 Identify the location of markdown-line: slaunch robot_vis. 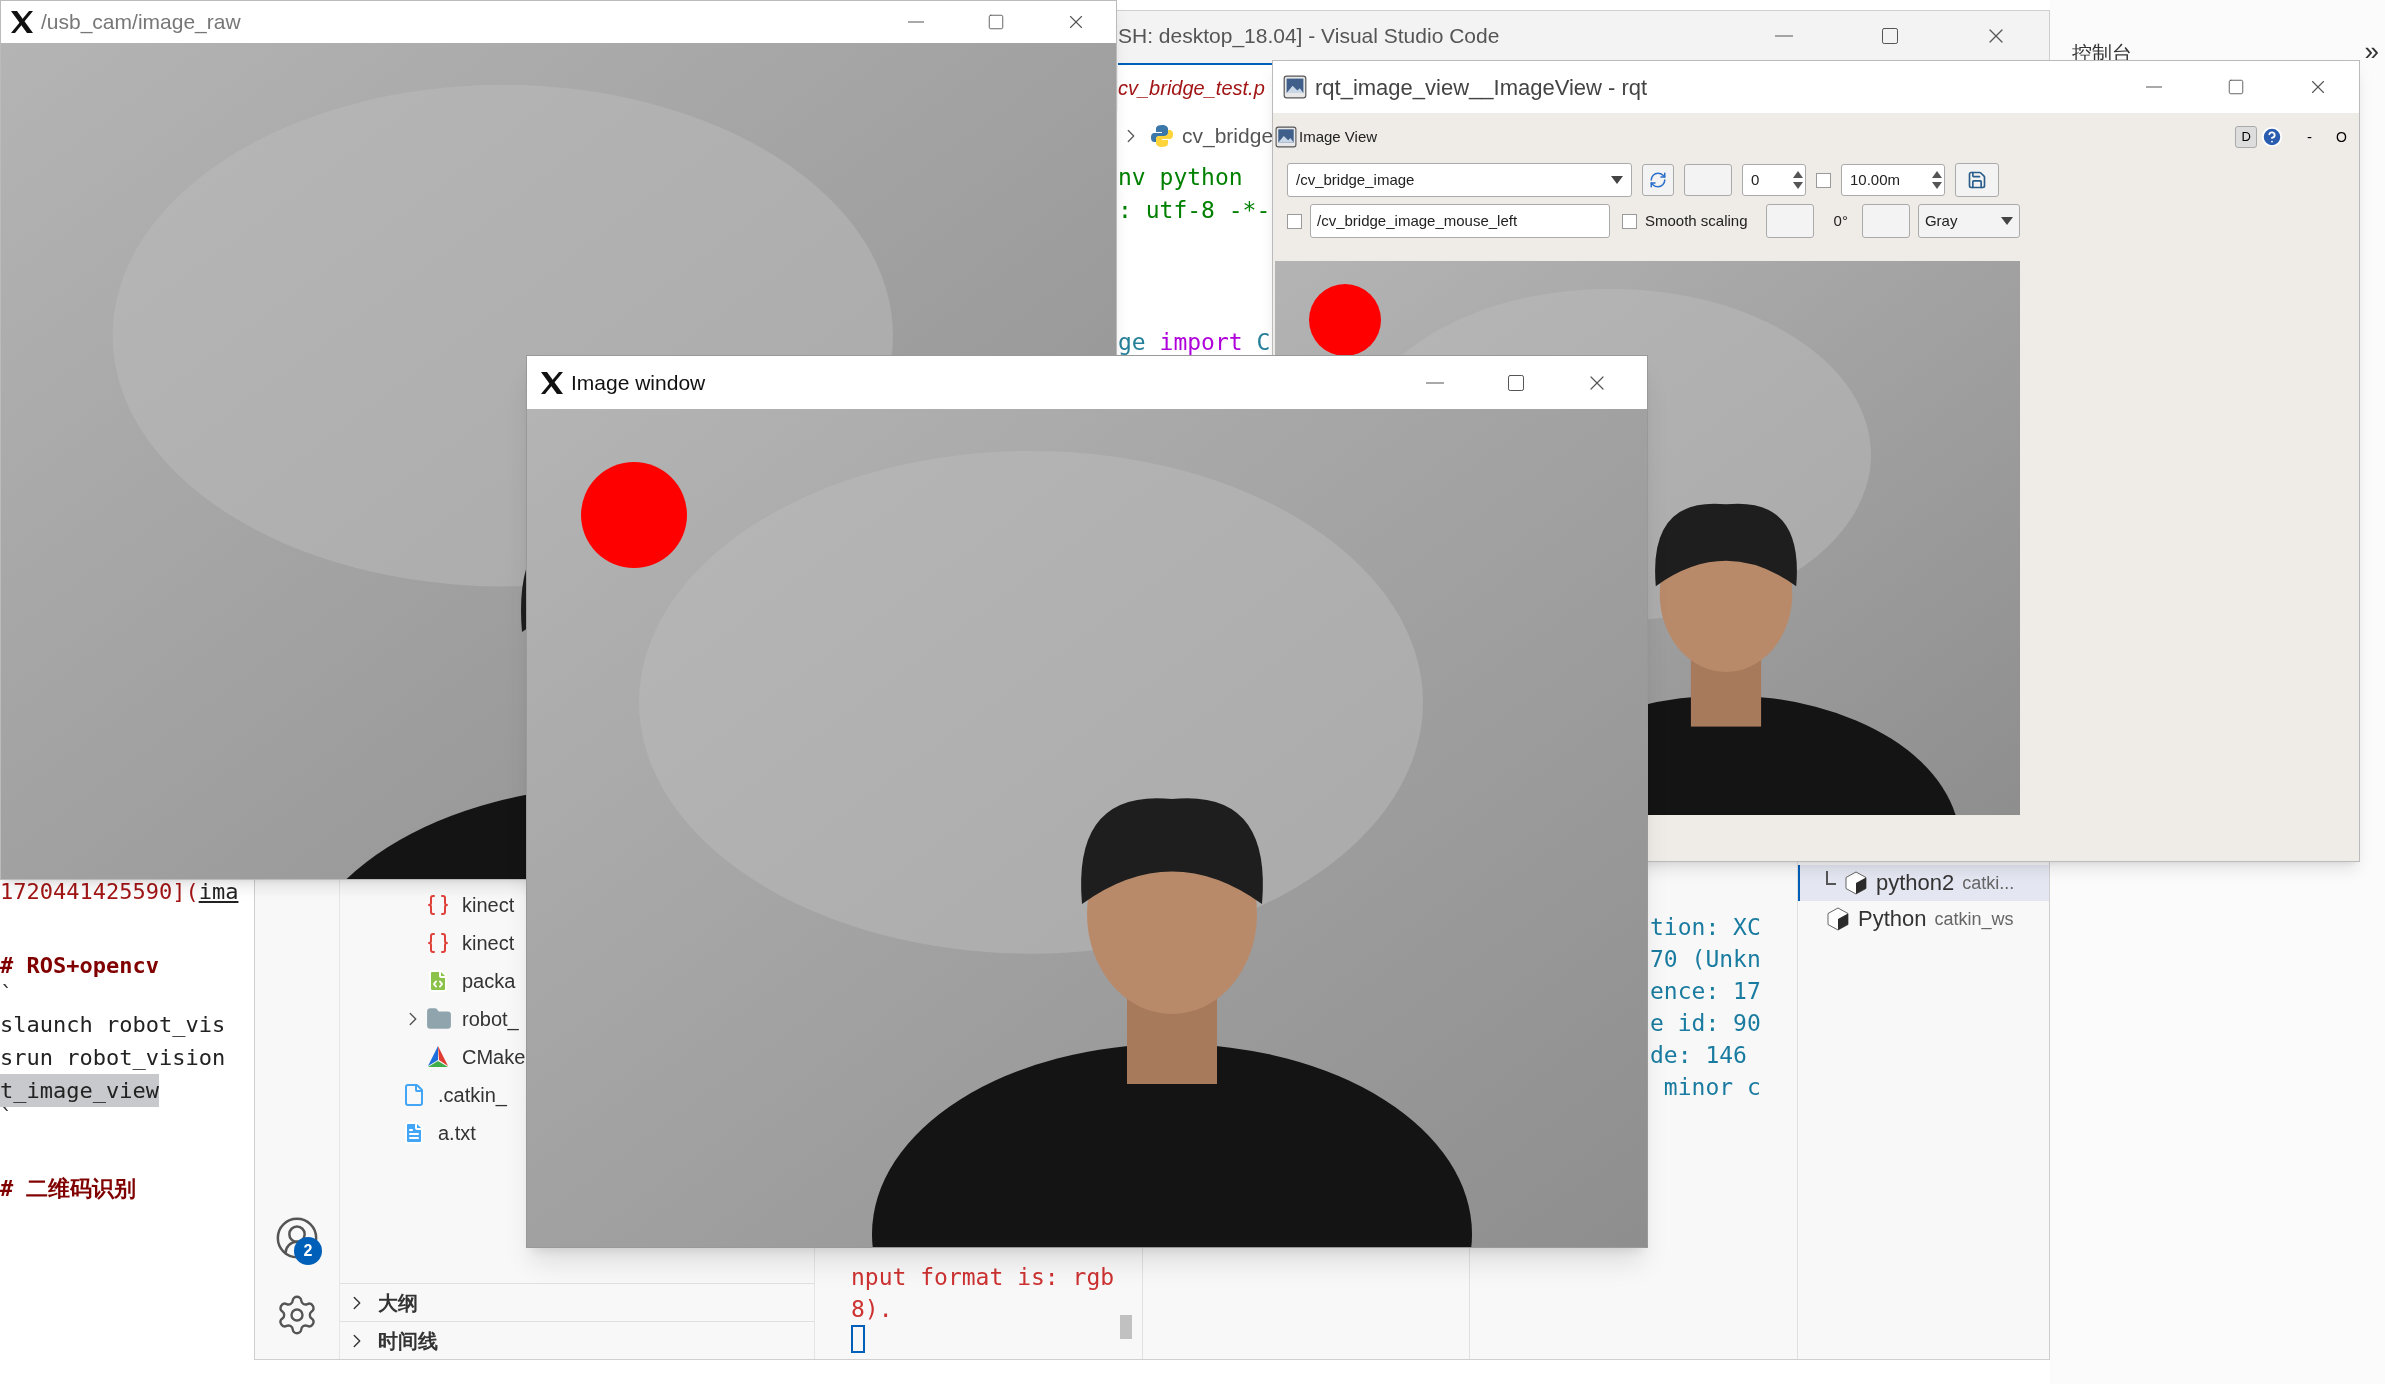
(113, 1025).